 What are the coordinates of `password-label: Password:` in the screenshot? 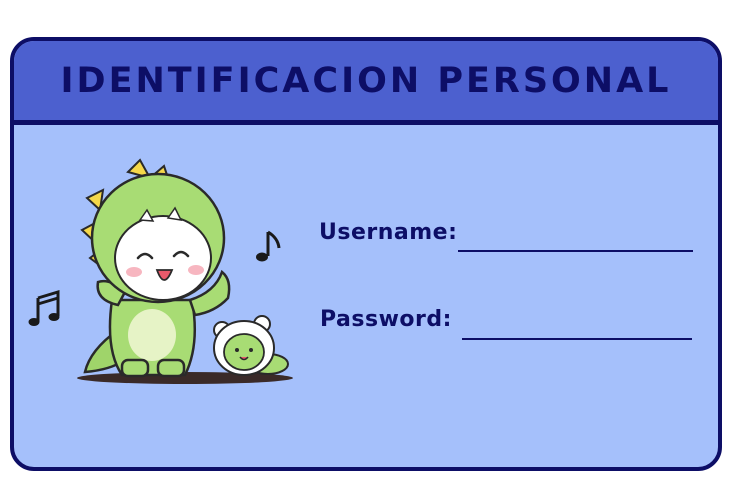 It's located at (386, 319).